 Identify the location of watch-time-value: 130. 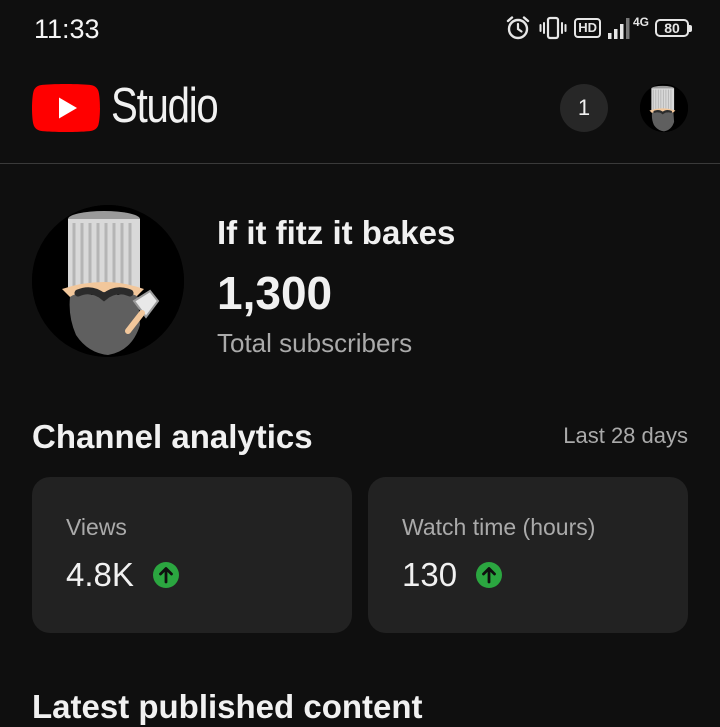
(430, 574).